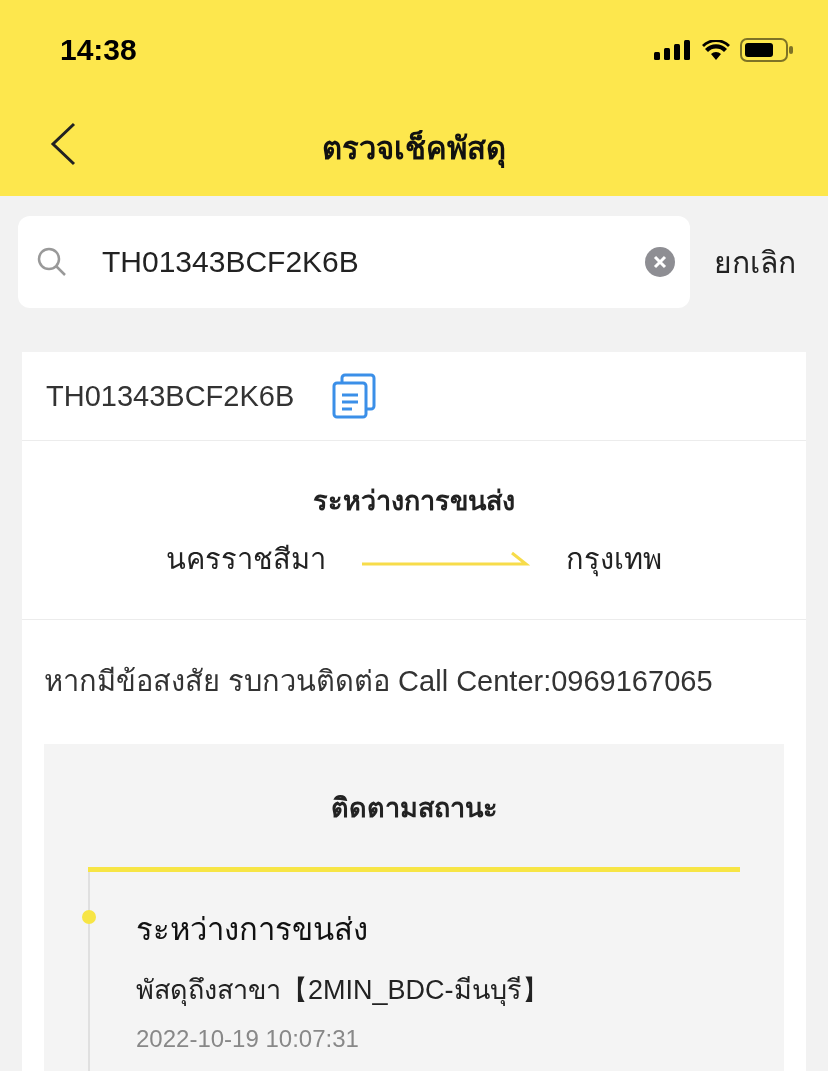 The image size is (828, 1071). I want to click on clear-icon, so click(660, 262).